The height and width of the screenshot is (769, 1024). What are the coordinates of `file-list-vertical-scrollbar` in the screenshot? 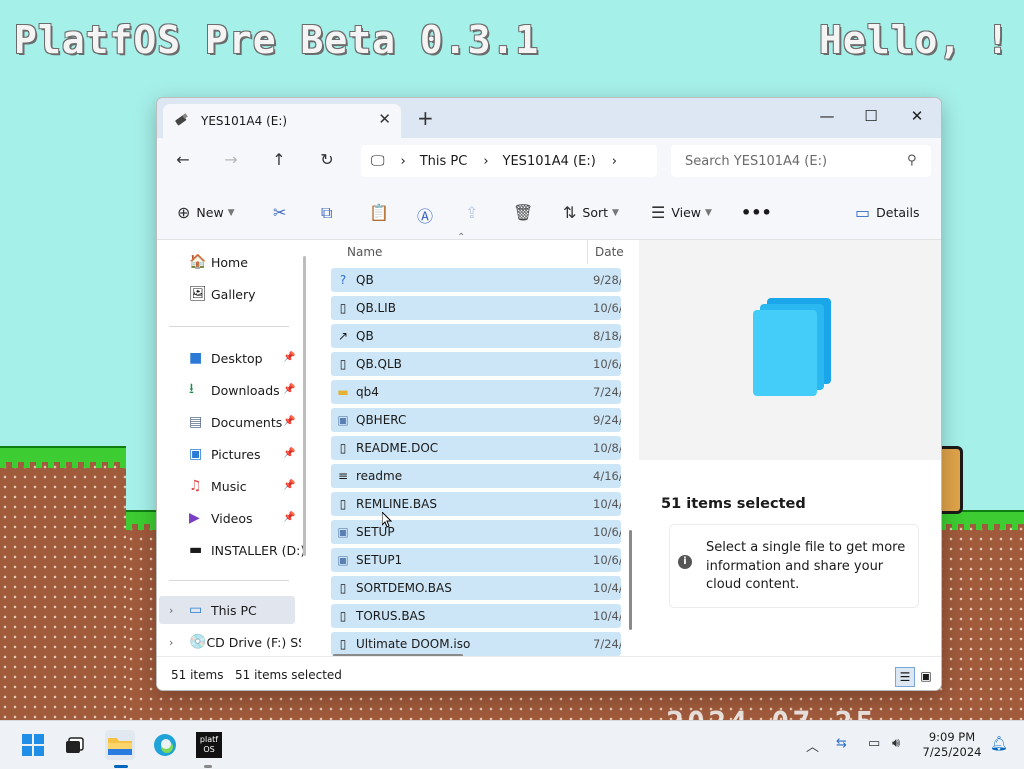 It's located at (630, 580).